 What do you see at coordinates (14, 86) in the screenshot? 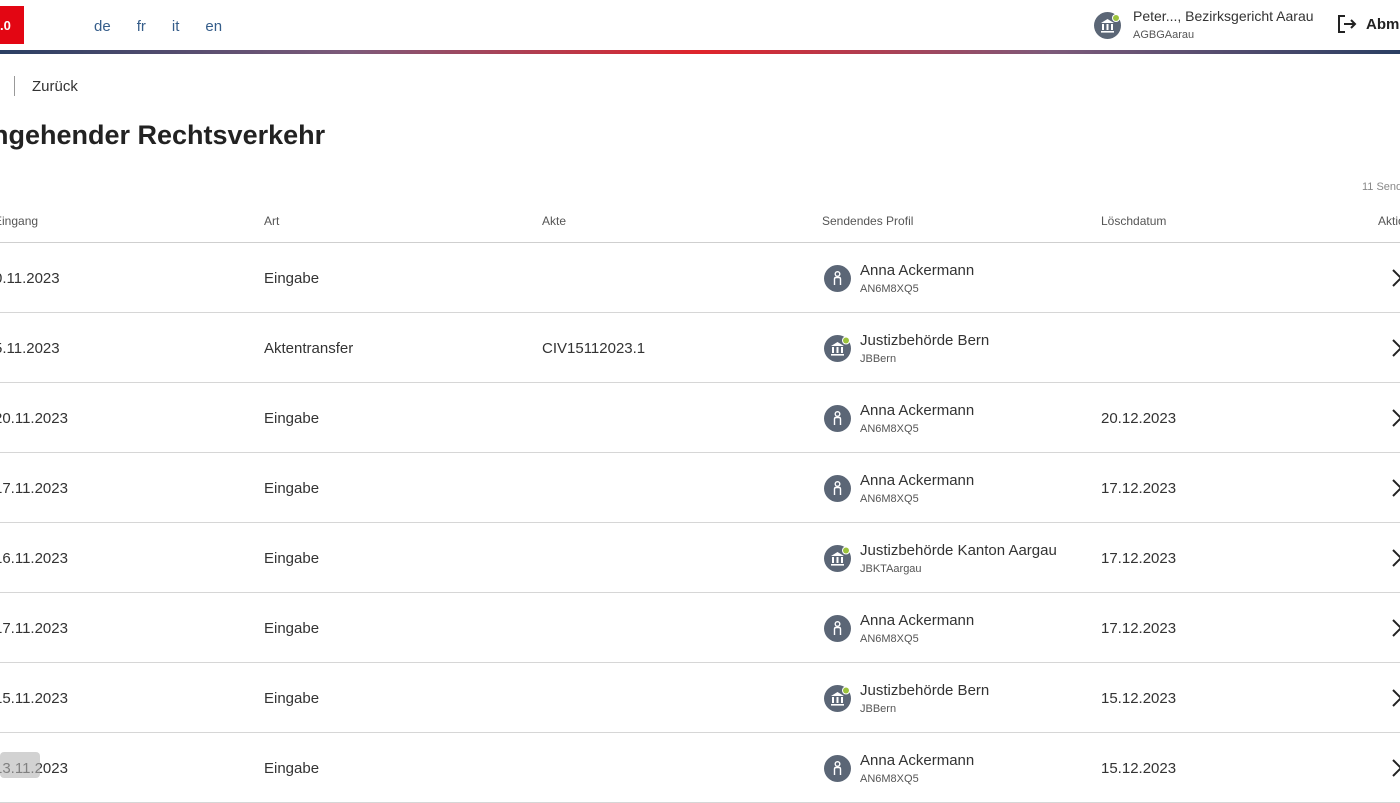
I see `back-divider` at bounding box center [14, 86].